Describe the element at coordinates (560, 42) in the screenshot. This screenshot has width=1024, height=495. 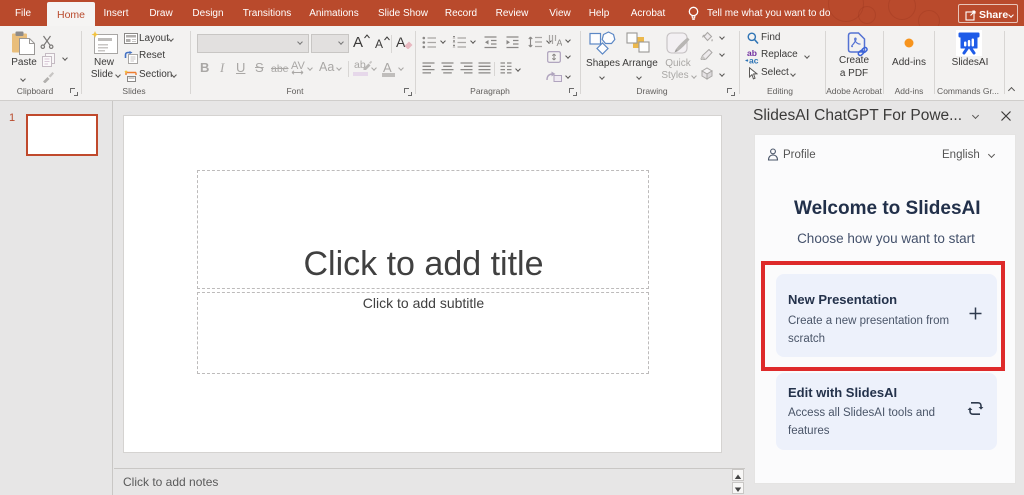
I see `svg-text: A` at that location.